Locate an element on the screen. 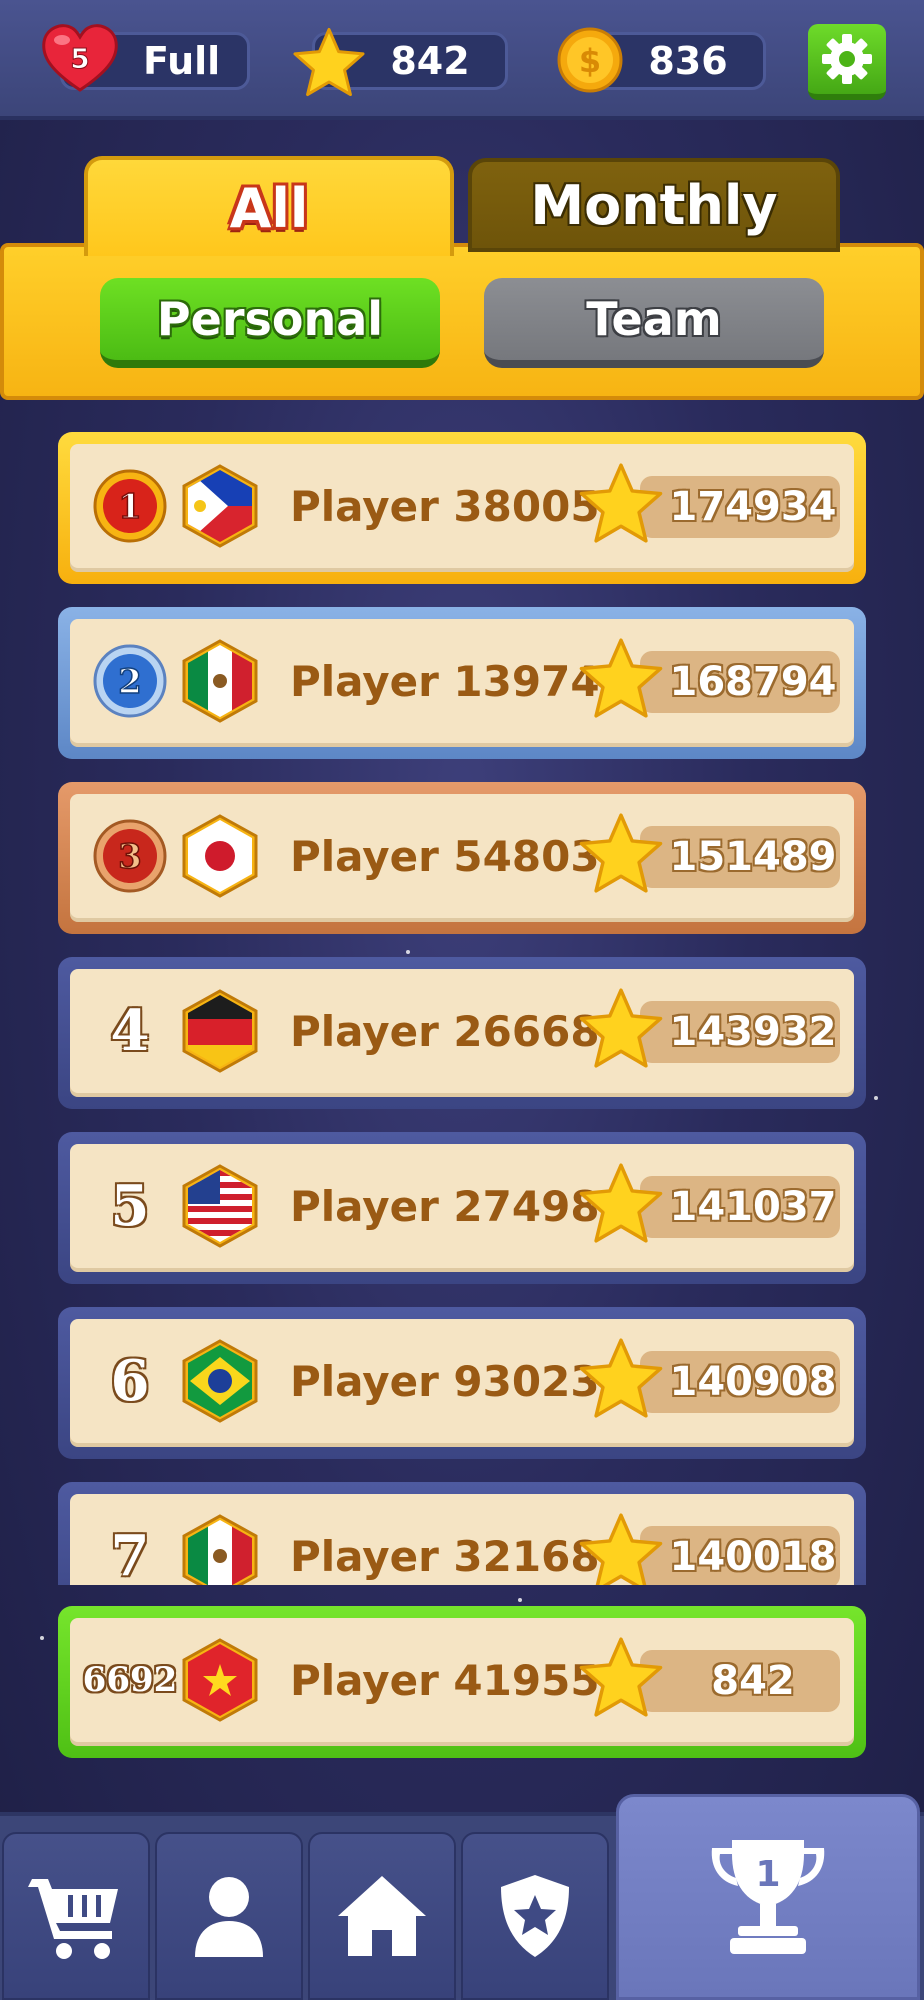  coin-icon: $ is located at coordinates (590, 60).